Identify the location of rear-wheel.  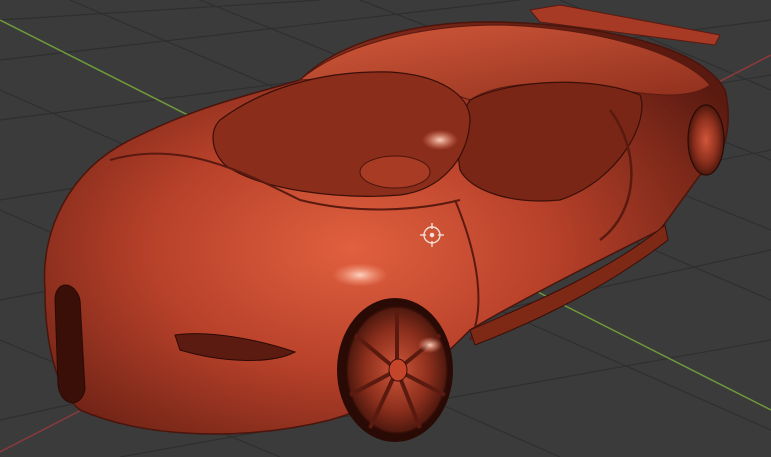
(706, 140).